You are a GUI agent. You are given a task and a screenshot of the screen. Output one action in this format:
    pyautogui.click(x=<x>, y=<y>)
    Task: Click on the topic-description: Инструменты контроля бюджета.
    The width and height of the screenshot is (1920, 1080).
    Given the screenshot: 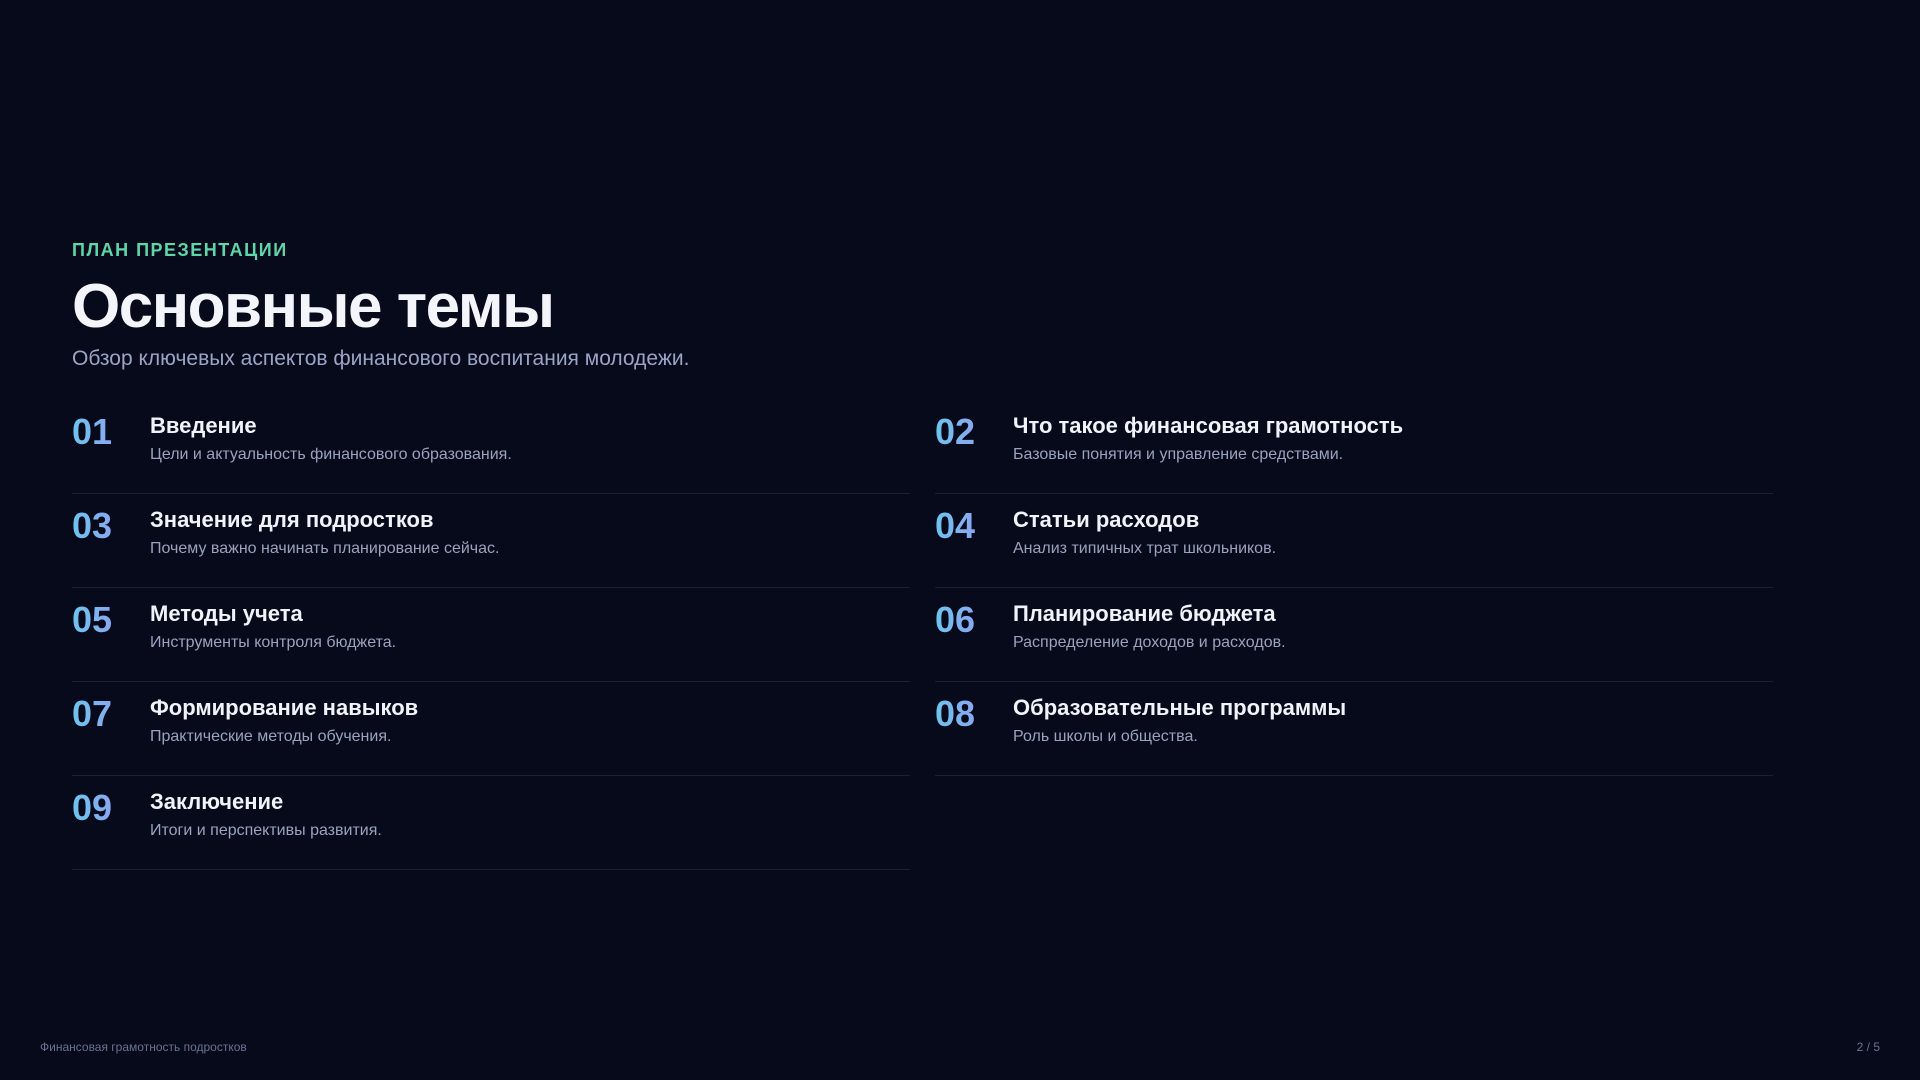 What is the action you would take?
    pyautogui.click(x=273, y=642)
    